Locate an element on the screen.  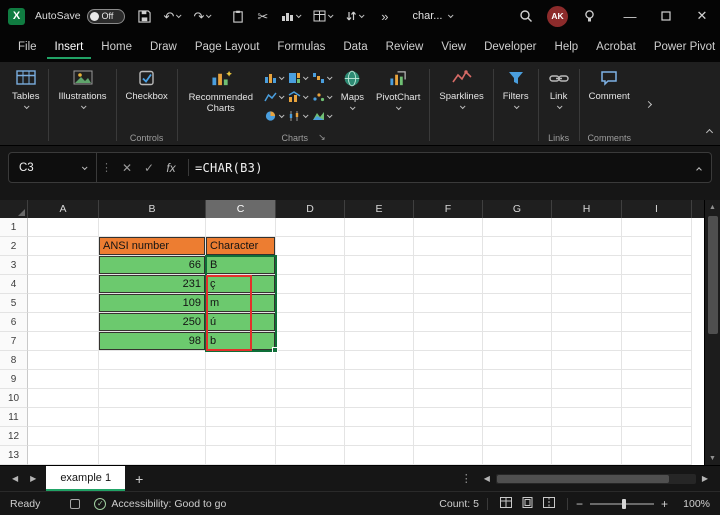
cell-A3 is located at coordinates (63, 265).